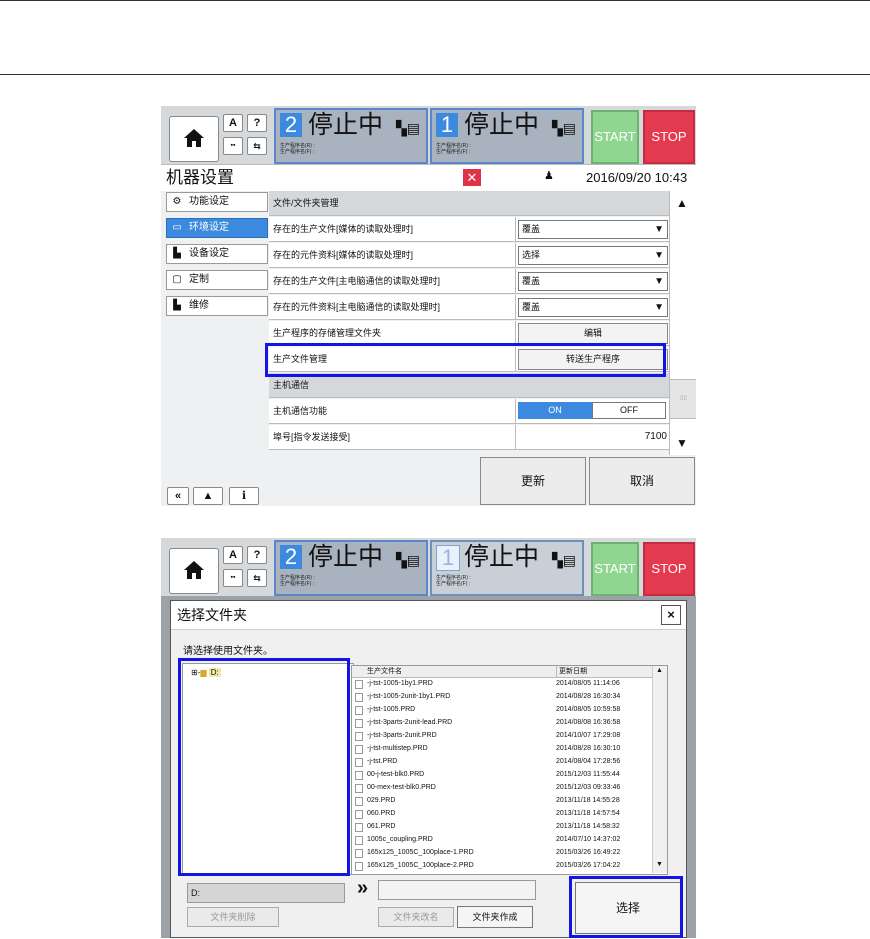 The image size is (870, 939). What do you see at coordinates (428, 615) in the screenshot?
I see `dialog-title-bar: 选择文件夹 ×` at bounding box center [428, 615].